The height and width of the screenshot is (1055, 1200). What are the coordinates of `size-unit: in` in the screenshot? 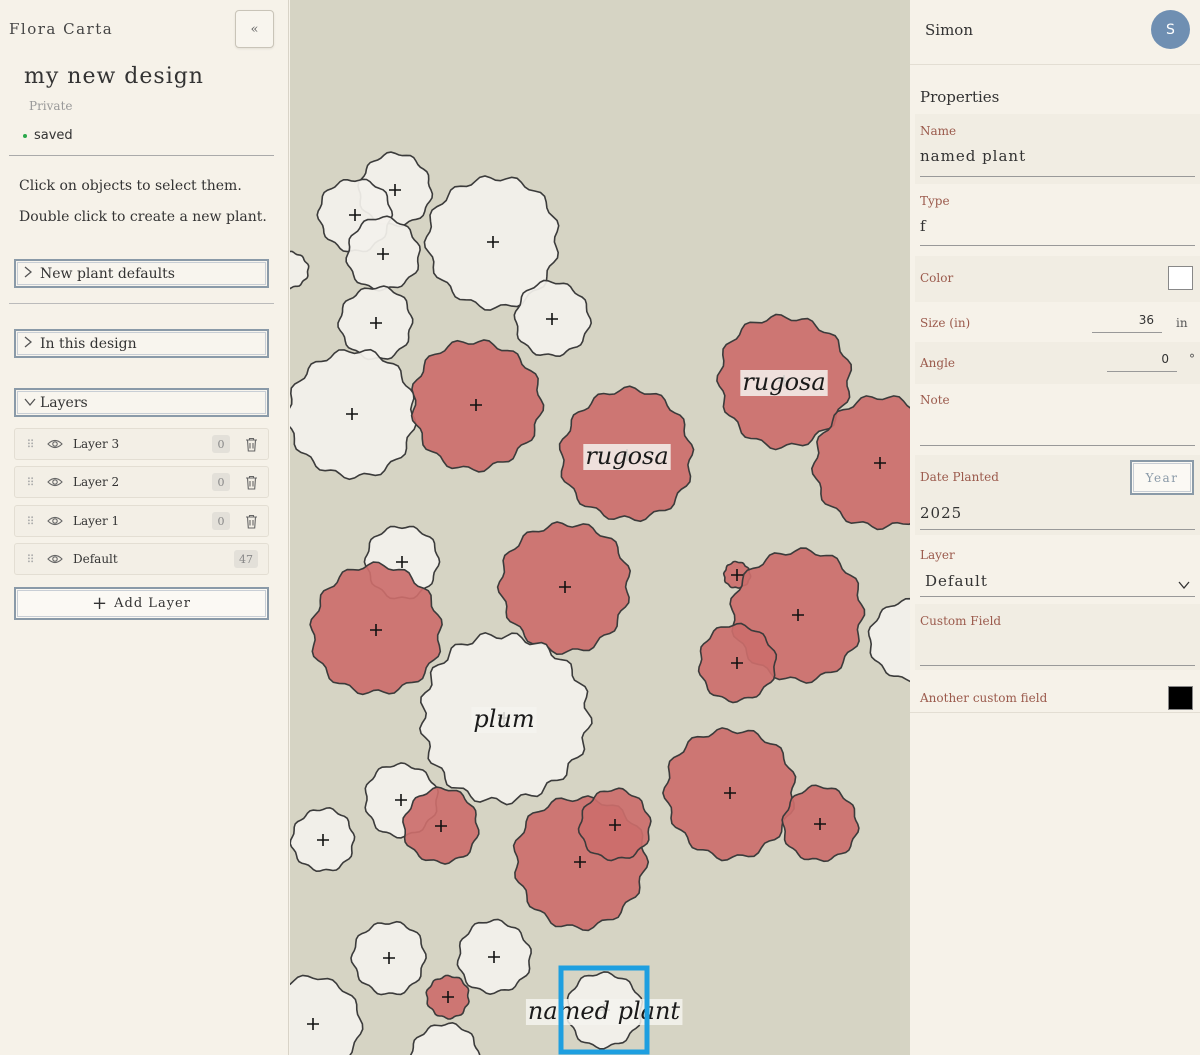 It's located at (1182, 323).